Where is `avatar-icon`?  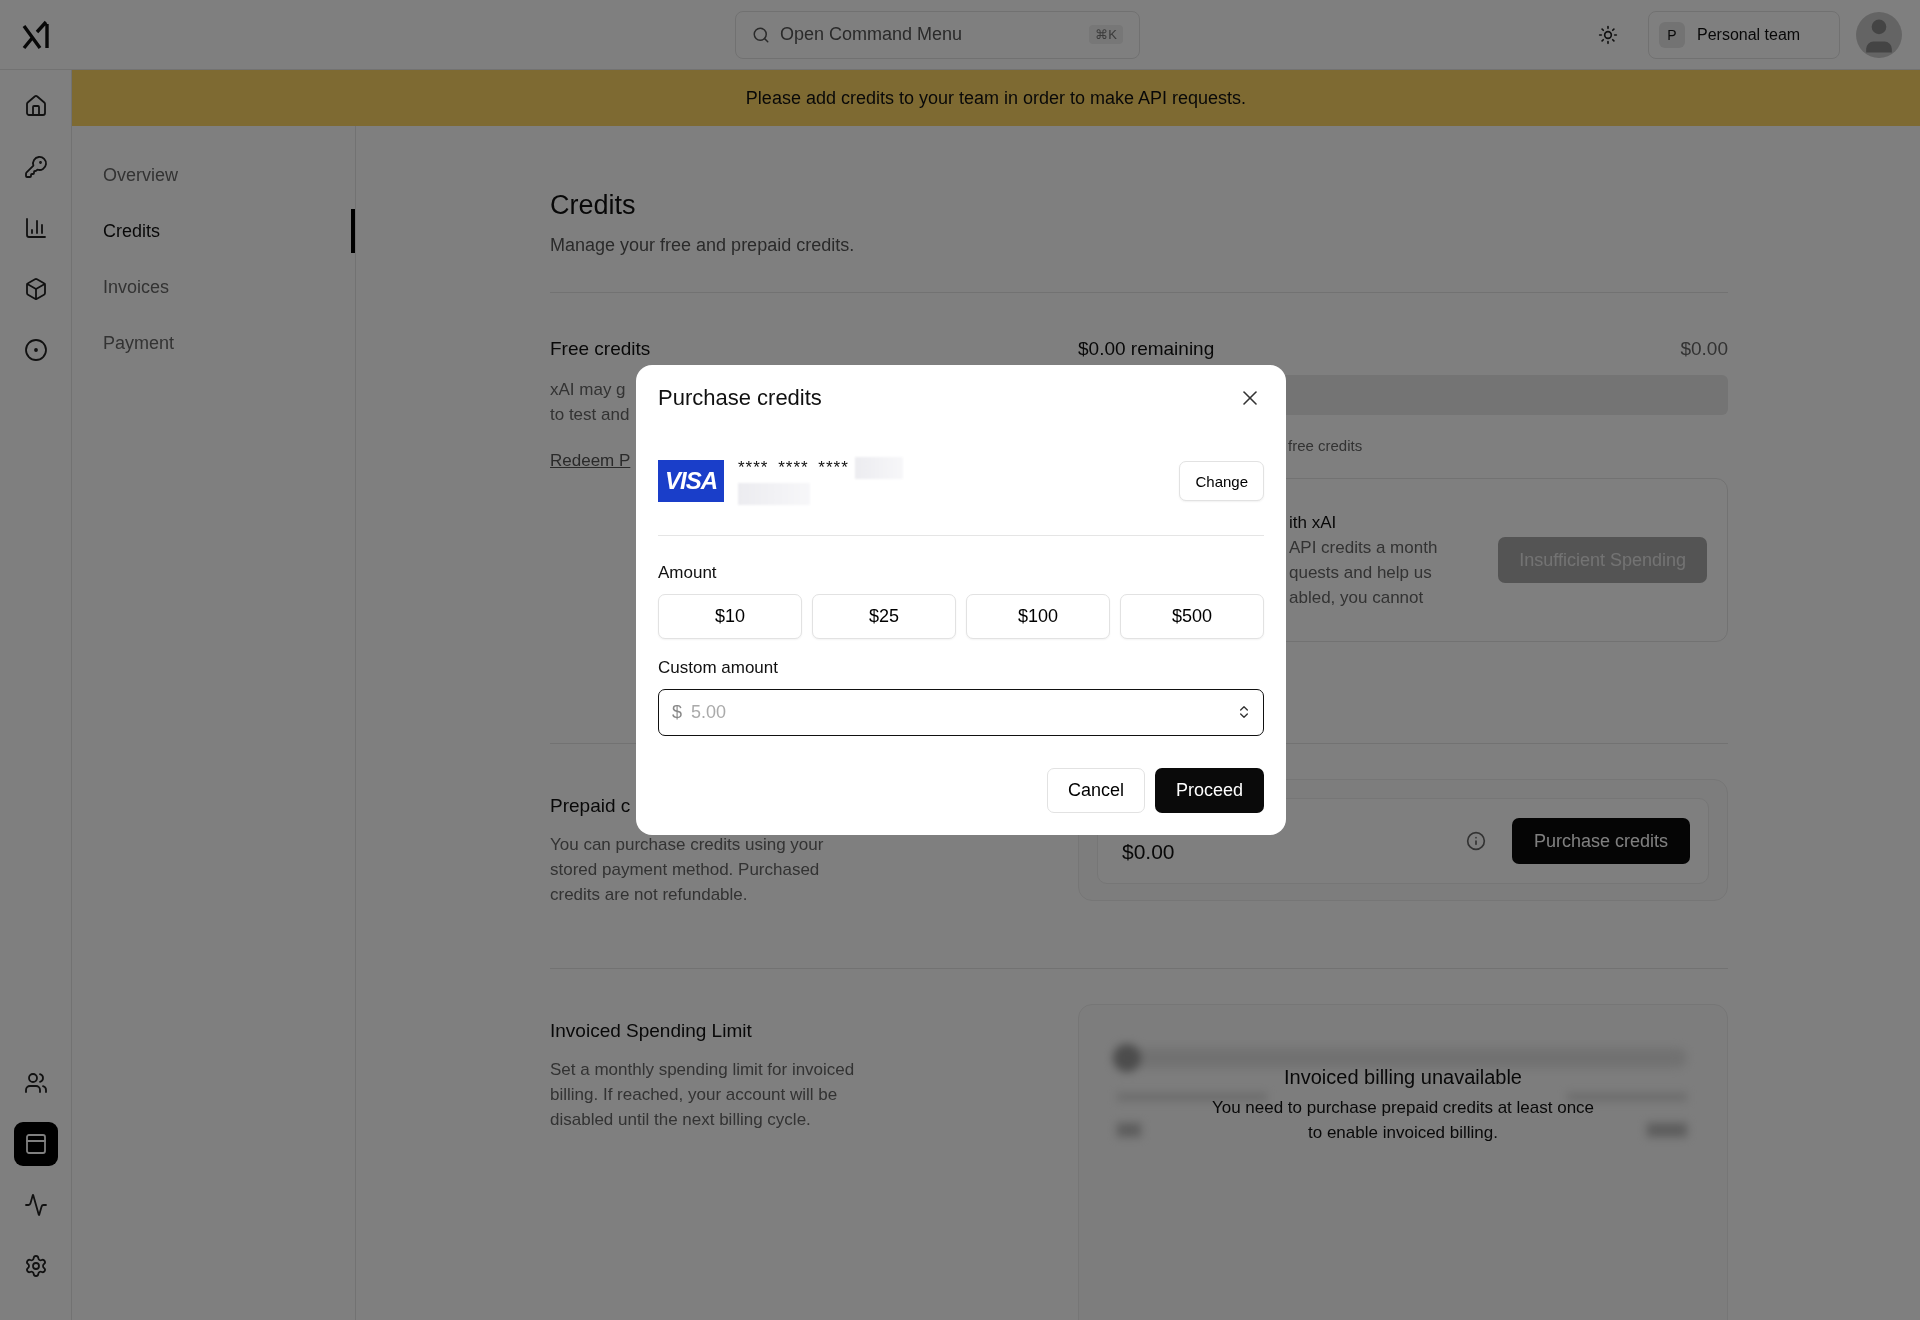
avatar-icon is located at coordinates (1879, 34).